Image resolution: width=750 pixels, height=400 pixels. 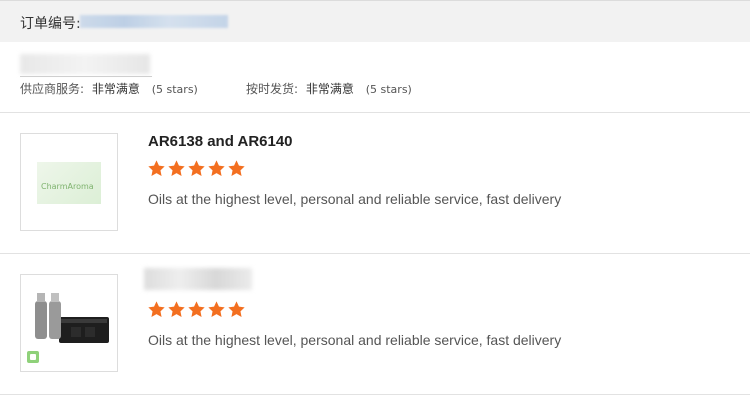 I want to click on order-header: 订单编号:, so click(x=375, y=21).